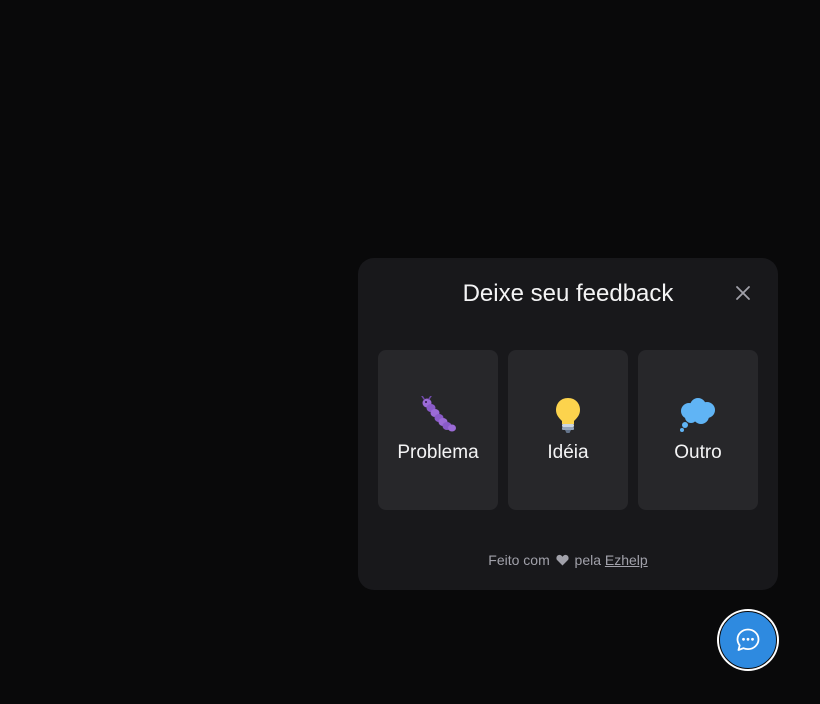 The width and height of the screenshot is (820, 704). Describe the element at coordinates (568, 415) in the screenshot. I see `lightbulb-icon` at that location.